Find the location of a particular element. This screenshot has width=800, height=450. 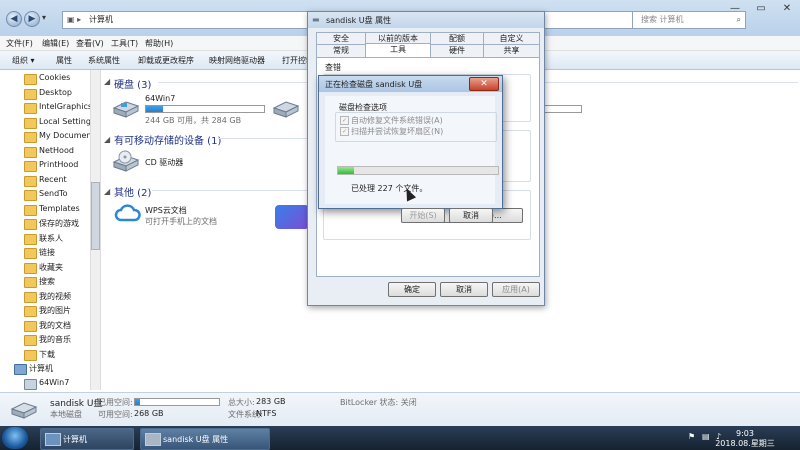

tab-sharing: 共享 is located at coordinates (511, 50).